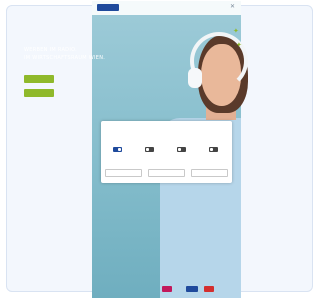  Describe the element at coordinates (232, 7) in the screenshot. I see `close-icon: ✕` at that location.